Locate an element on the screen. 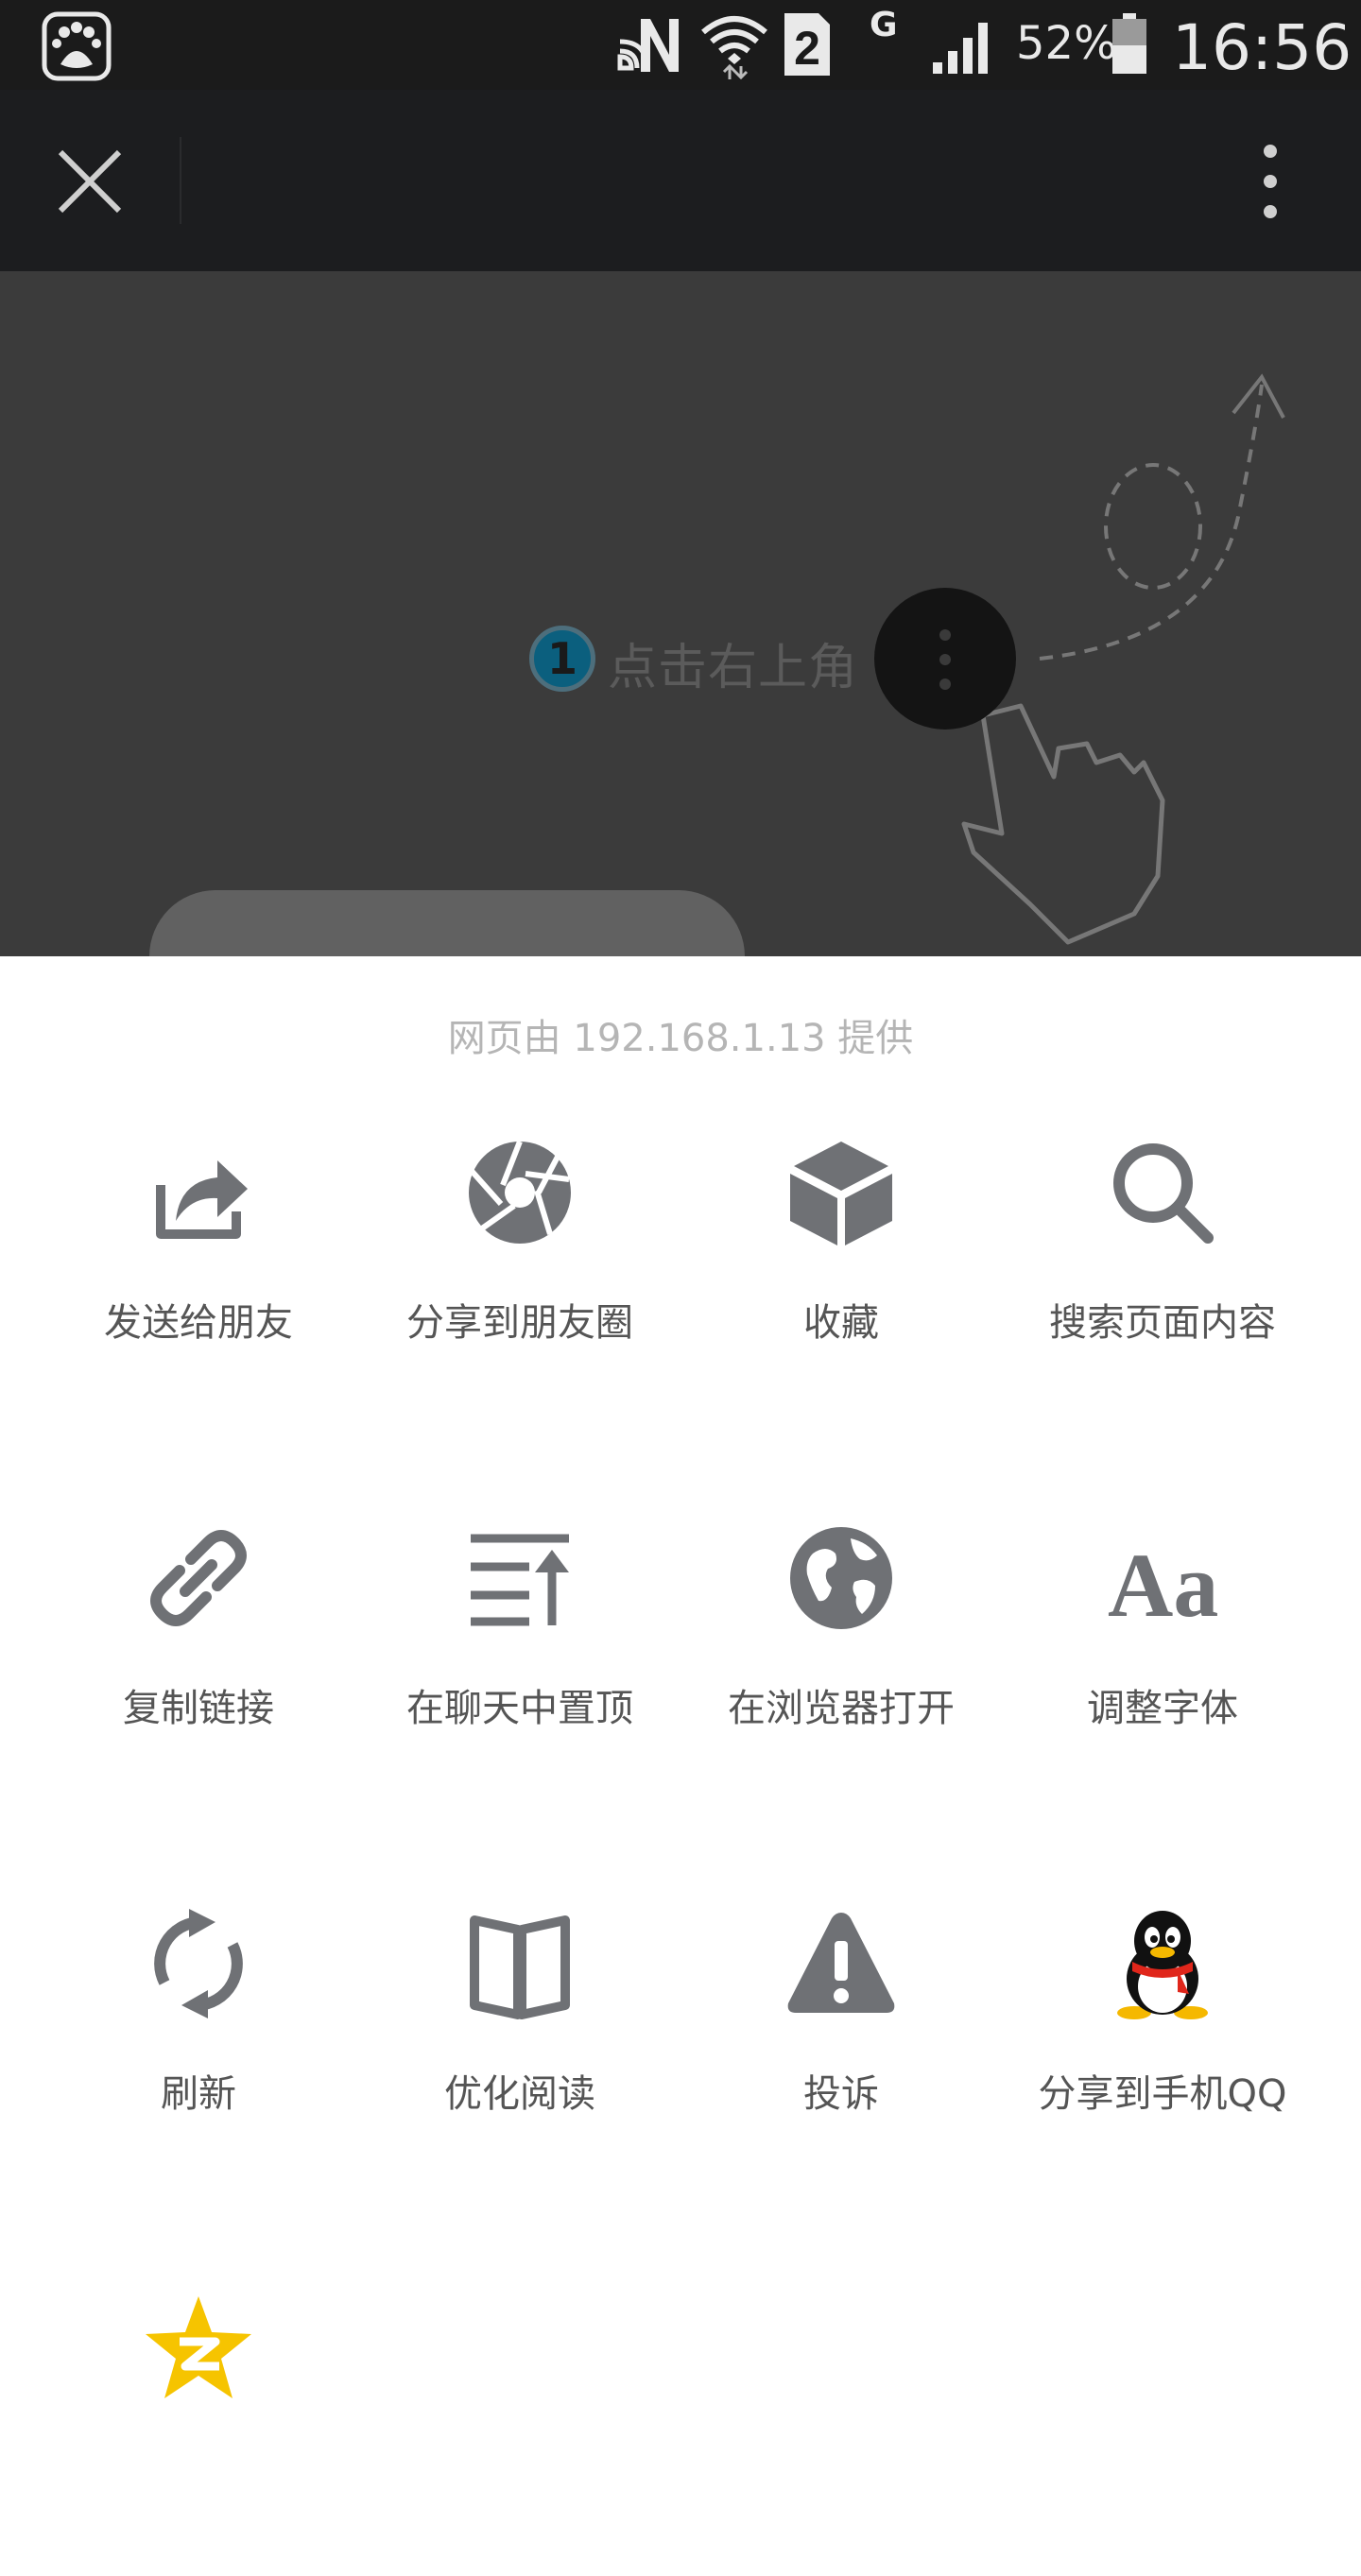 Image resolution: width=1361 pixels, height=2576 pixels. menu-label: 分享到手机QQ is located at coordinates (1162, 2094).